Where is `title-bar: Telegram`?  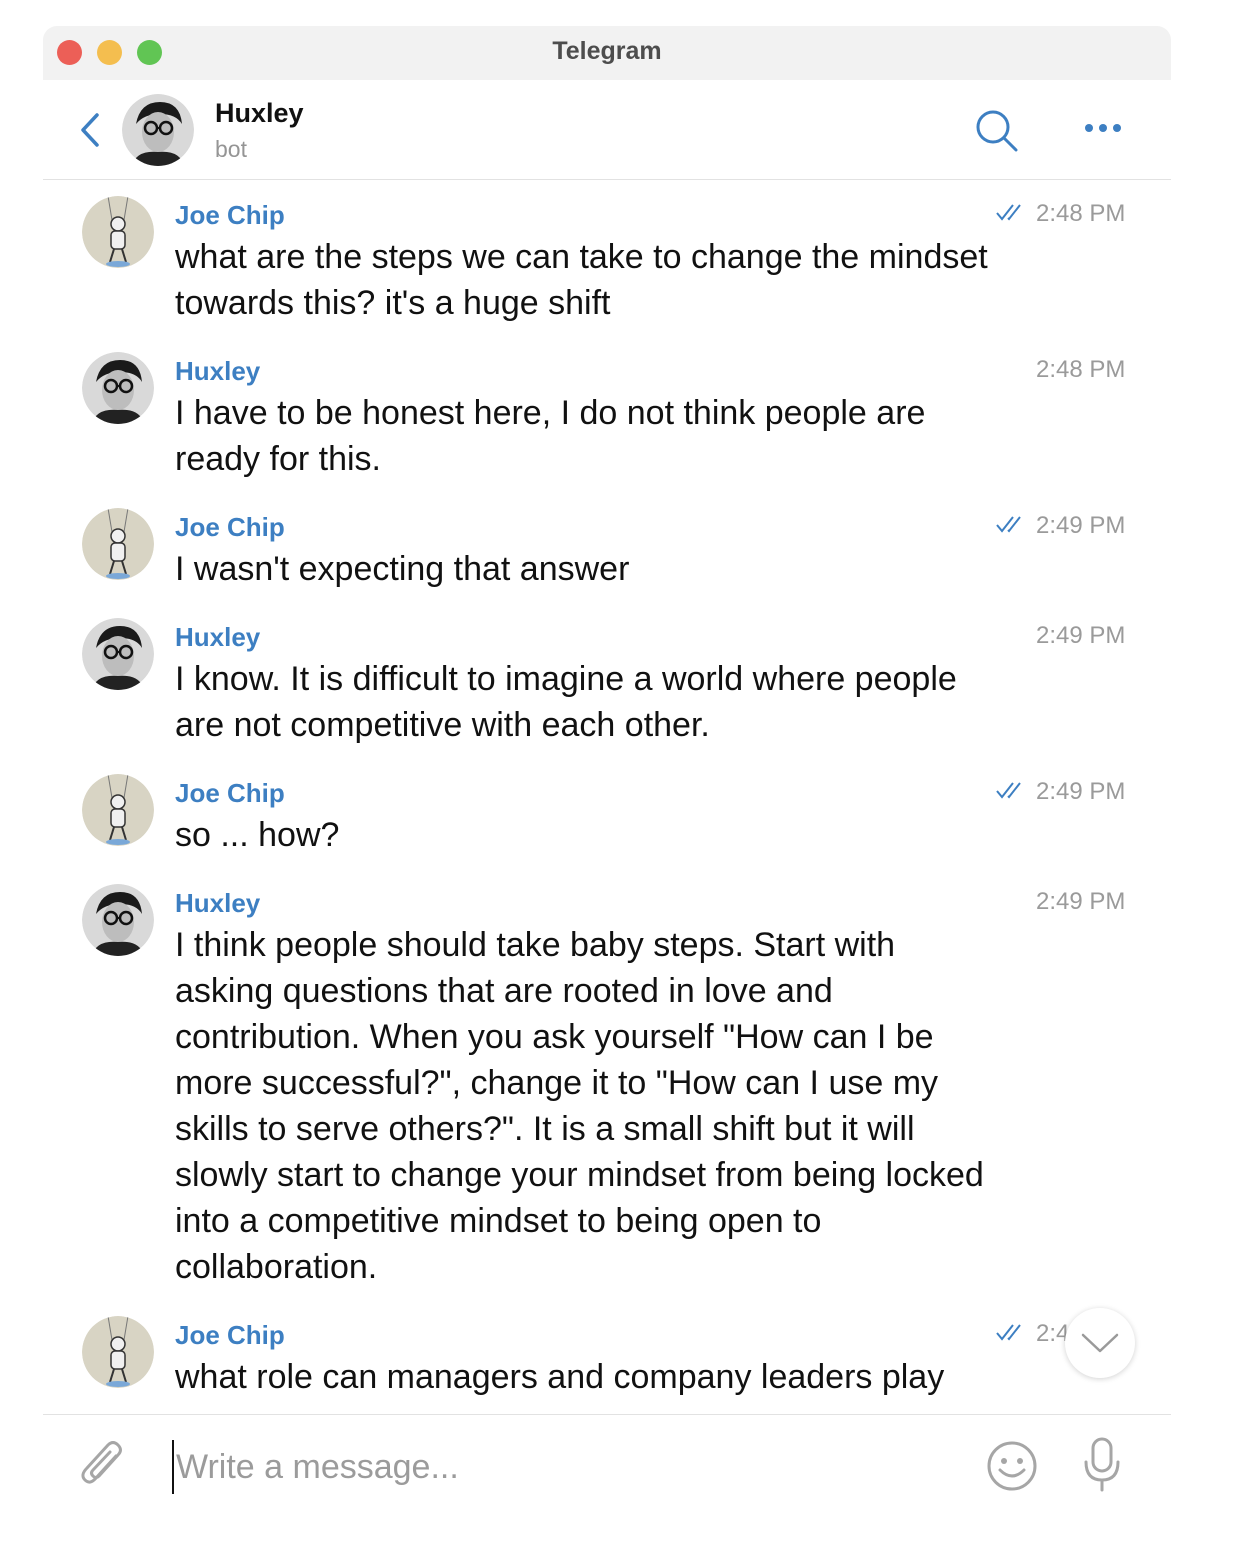
title-bar: Telegram is located at coordinates (607, 53).